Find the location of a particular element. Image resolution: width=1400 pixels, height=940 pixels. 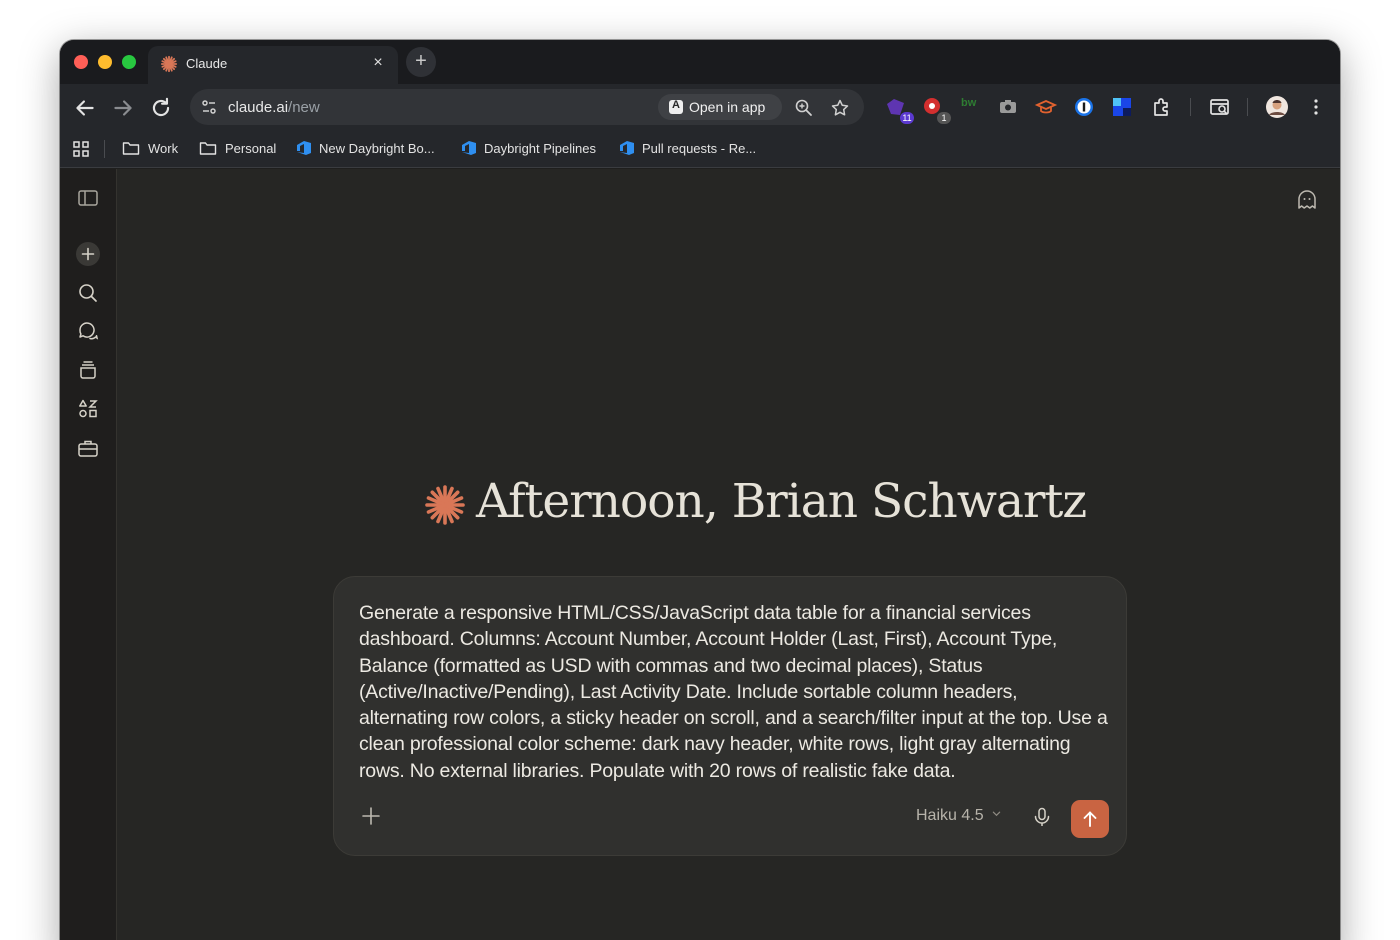

1password-extension-icon is located at coordinates (1084, 107).